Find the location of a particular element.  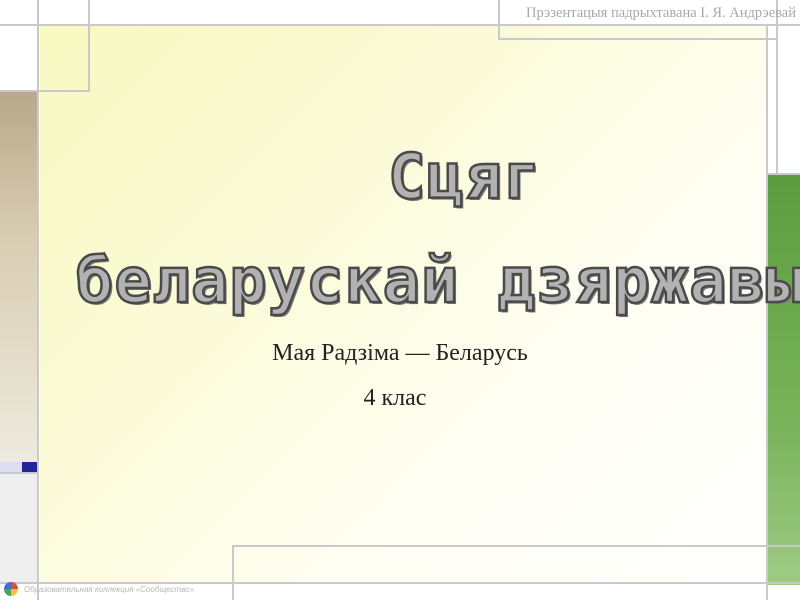

deco-tan-block is located at coordinates (18, 277).